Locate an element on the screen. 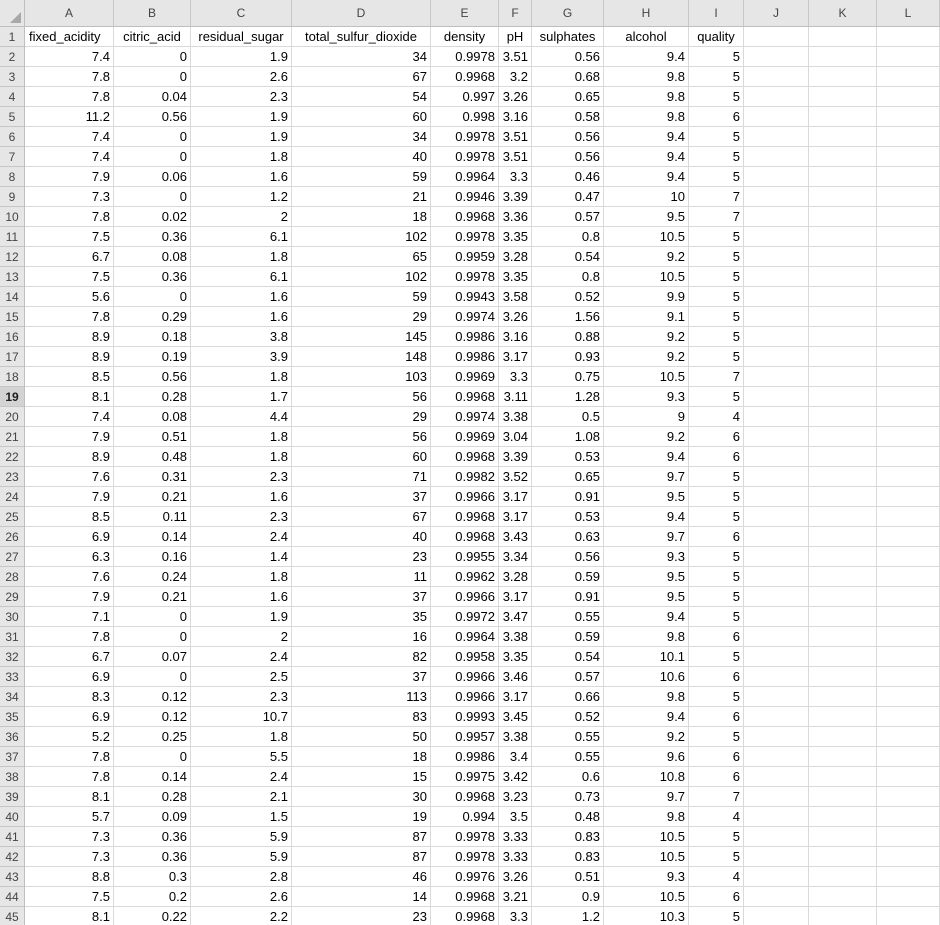 This screenshot has height=925, width=940. cell: 8.1 is located at coordinates (69, 397).